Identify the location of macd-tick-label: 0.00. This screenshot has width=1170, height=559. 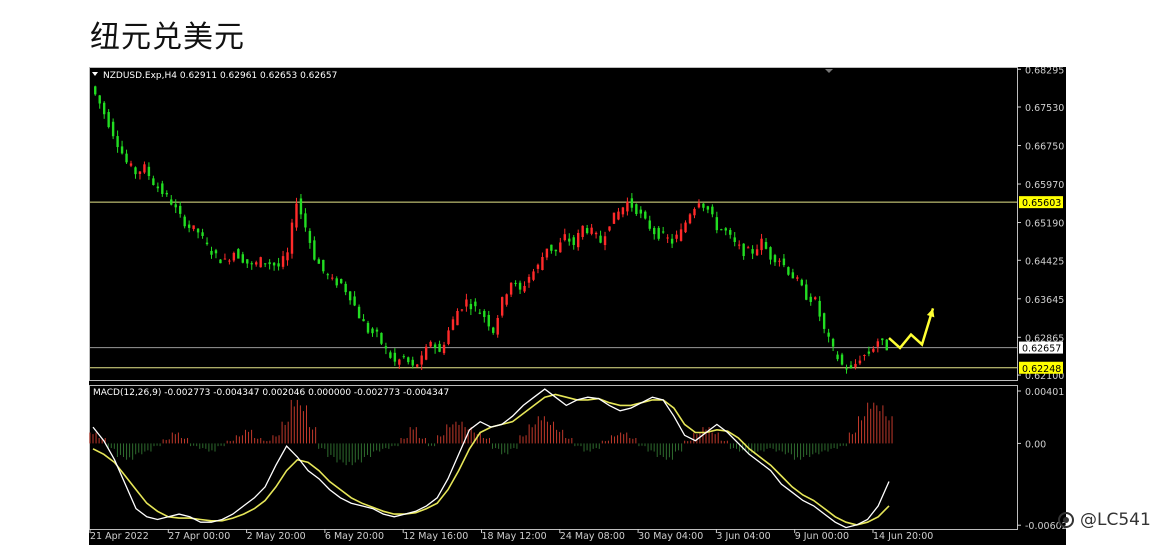
(1035, 444).